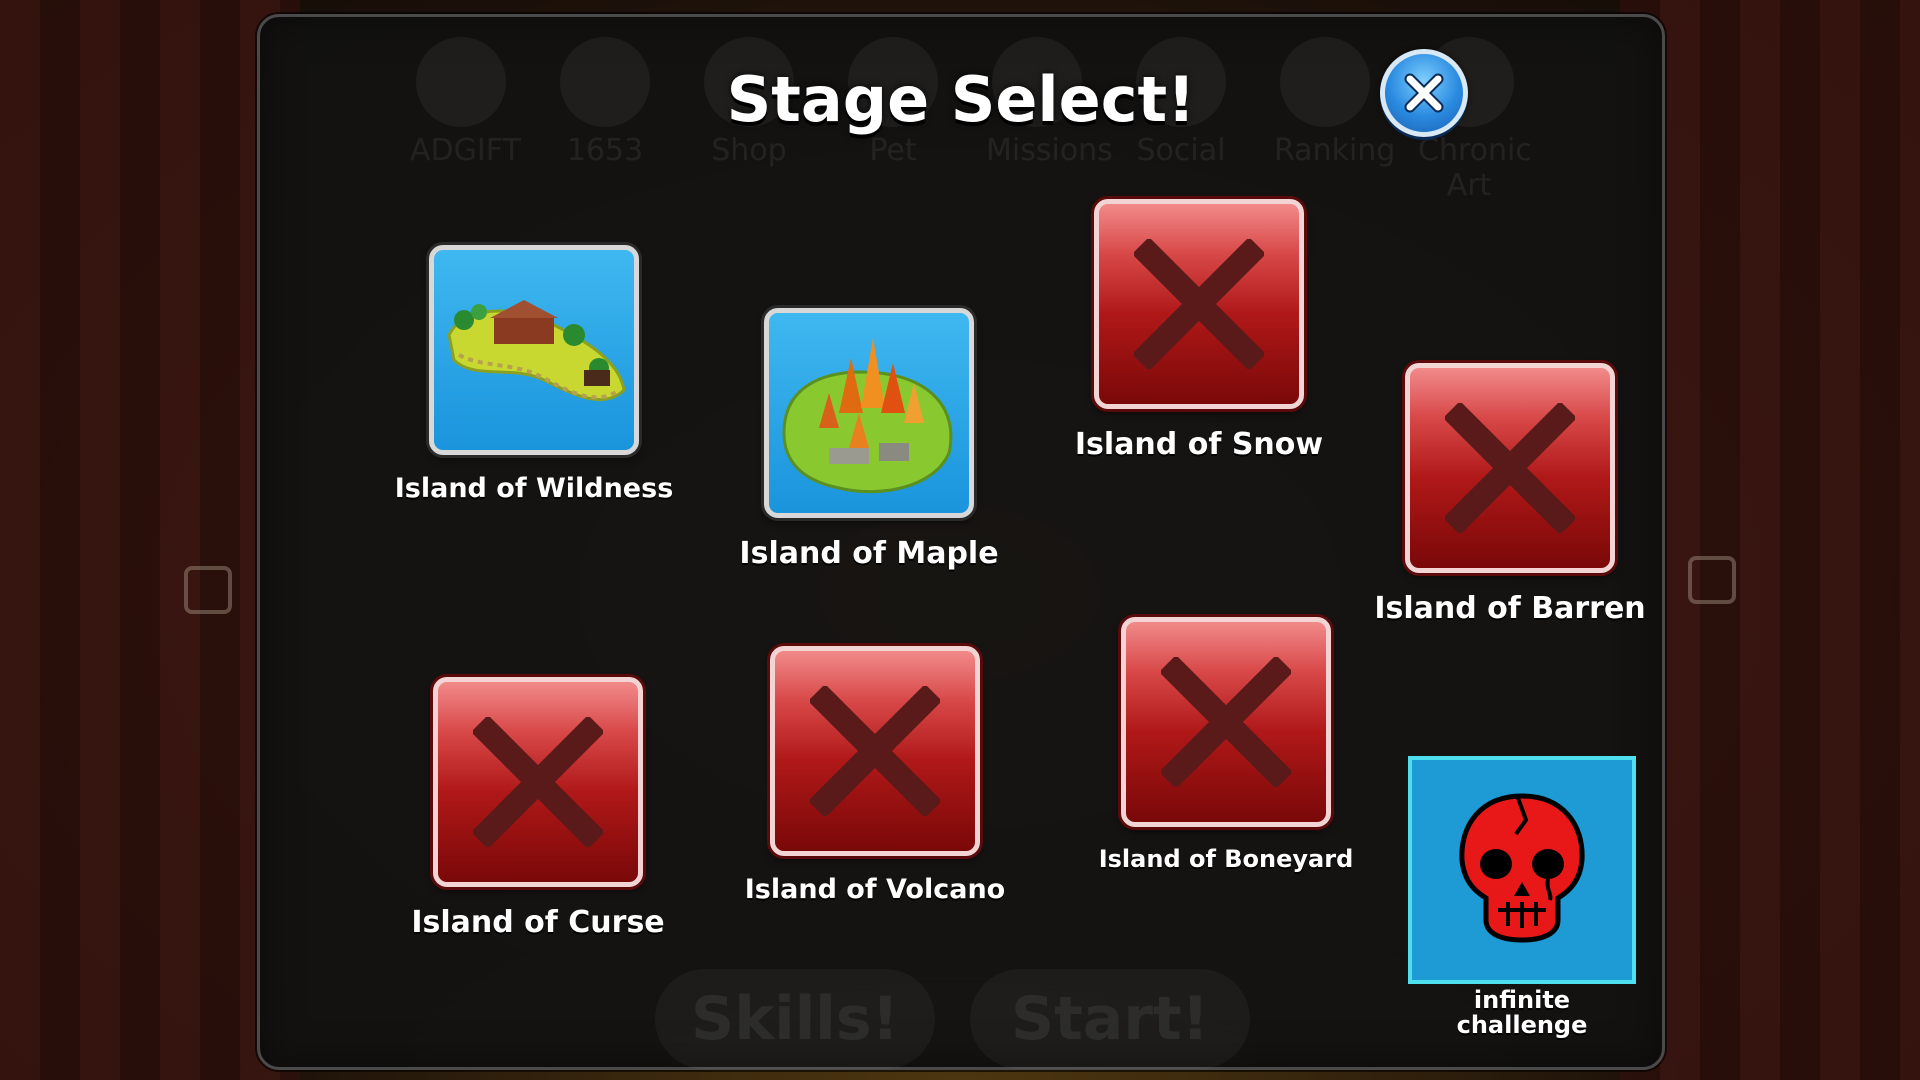 The image size is (1920, 1080). I want to click on background-skills-button: Skills!, so click(795, 1019).